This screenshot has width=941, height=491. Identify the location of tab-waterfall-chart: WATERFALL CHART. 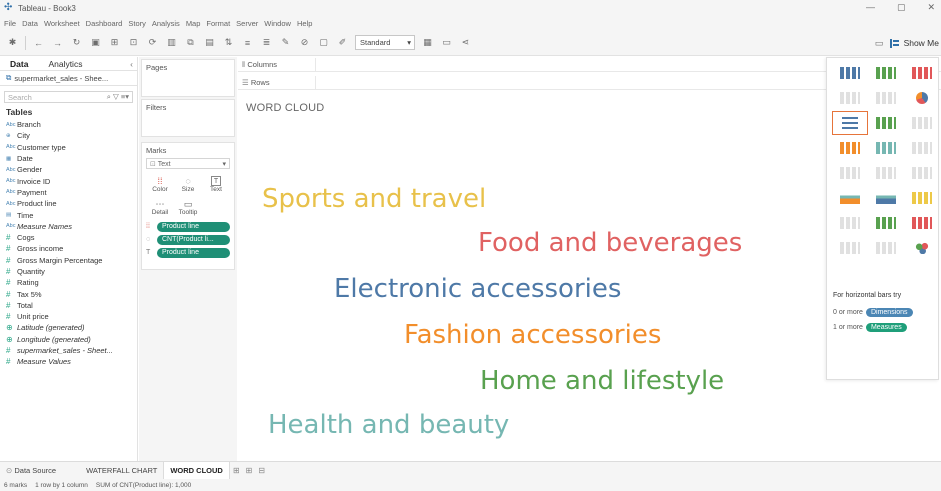
(121, 471).